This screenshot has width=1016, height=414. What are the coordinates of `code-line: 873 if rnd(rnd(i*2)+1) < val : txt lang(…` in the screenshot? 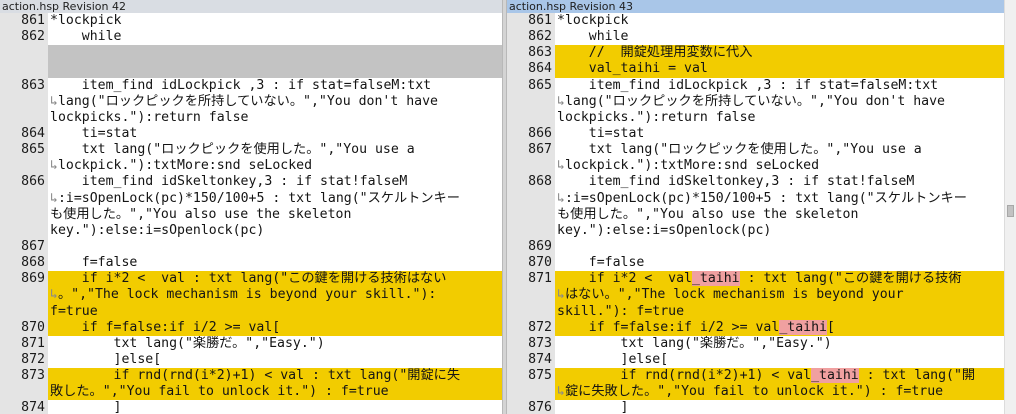 It's located at (251, 376).